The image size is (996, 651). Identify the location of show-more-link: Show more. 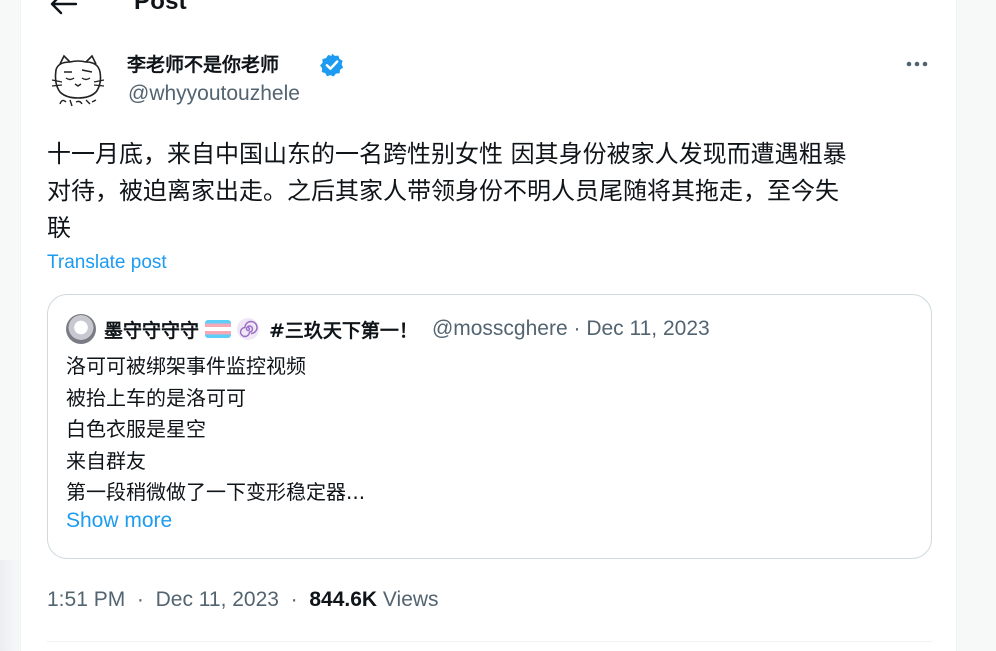
(119, 521).